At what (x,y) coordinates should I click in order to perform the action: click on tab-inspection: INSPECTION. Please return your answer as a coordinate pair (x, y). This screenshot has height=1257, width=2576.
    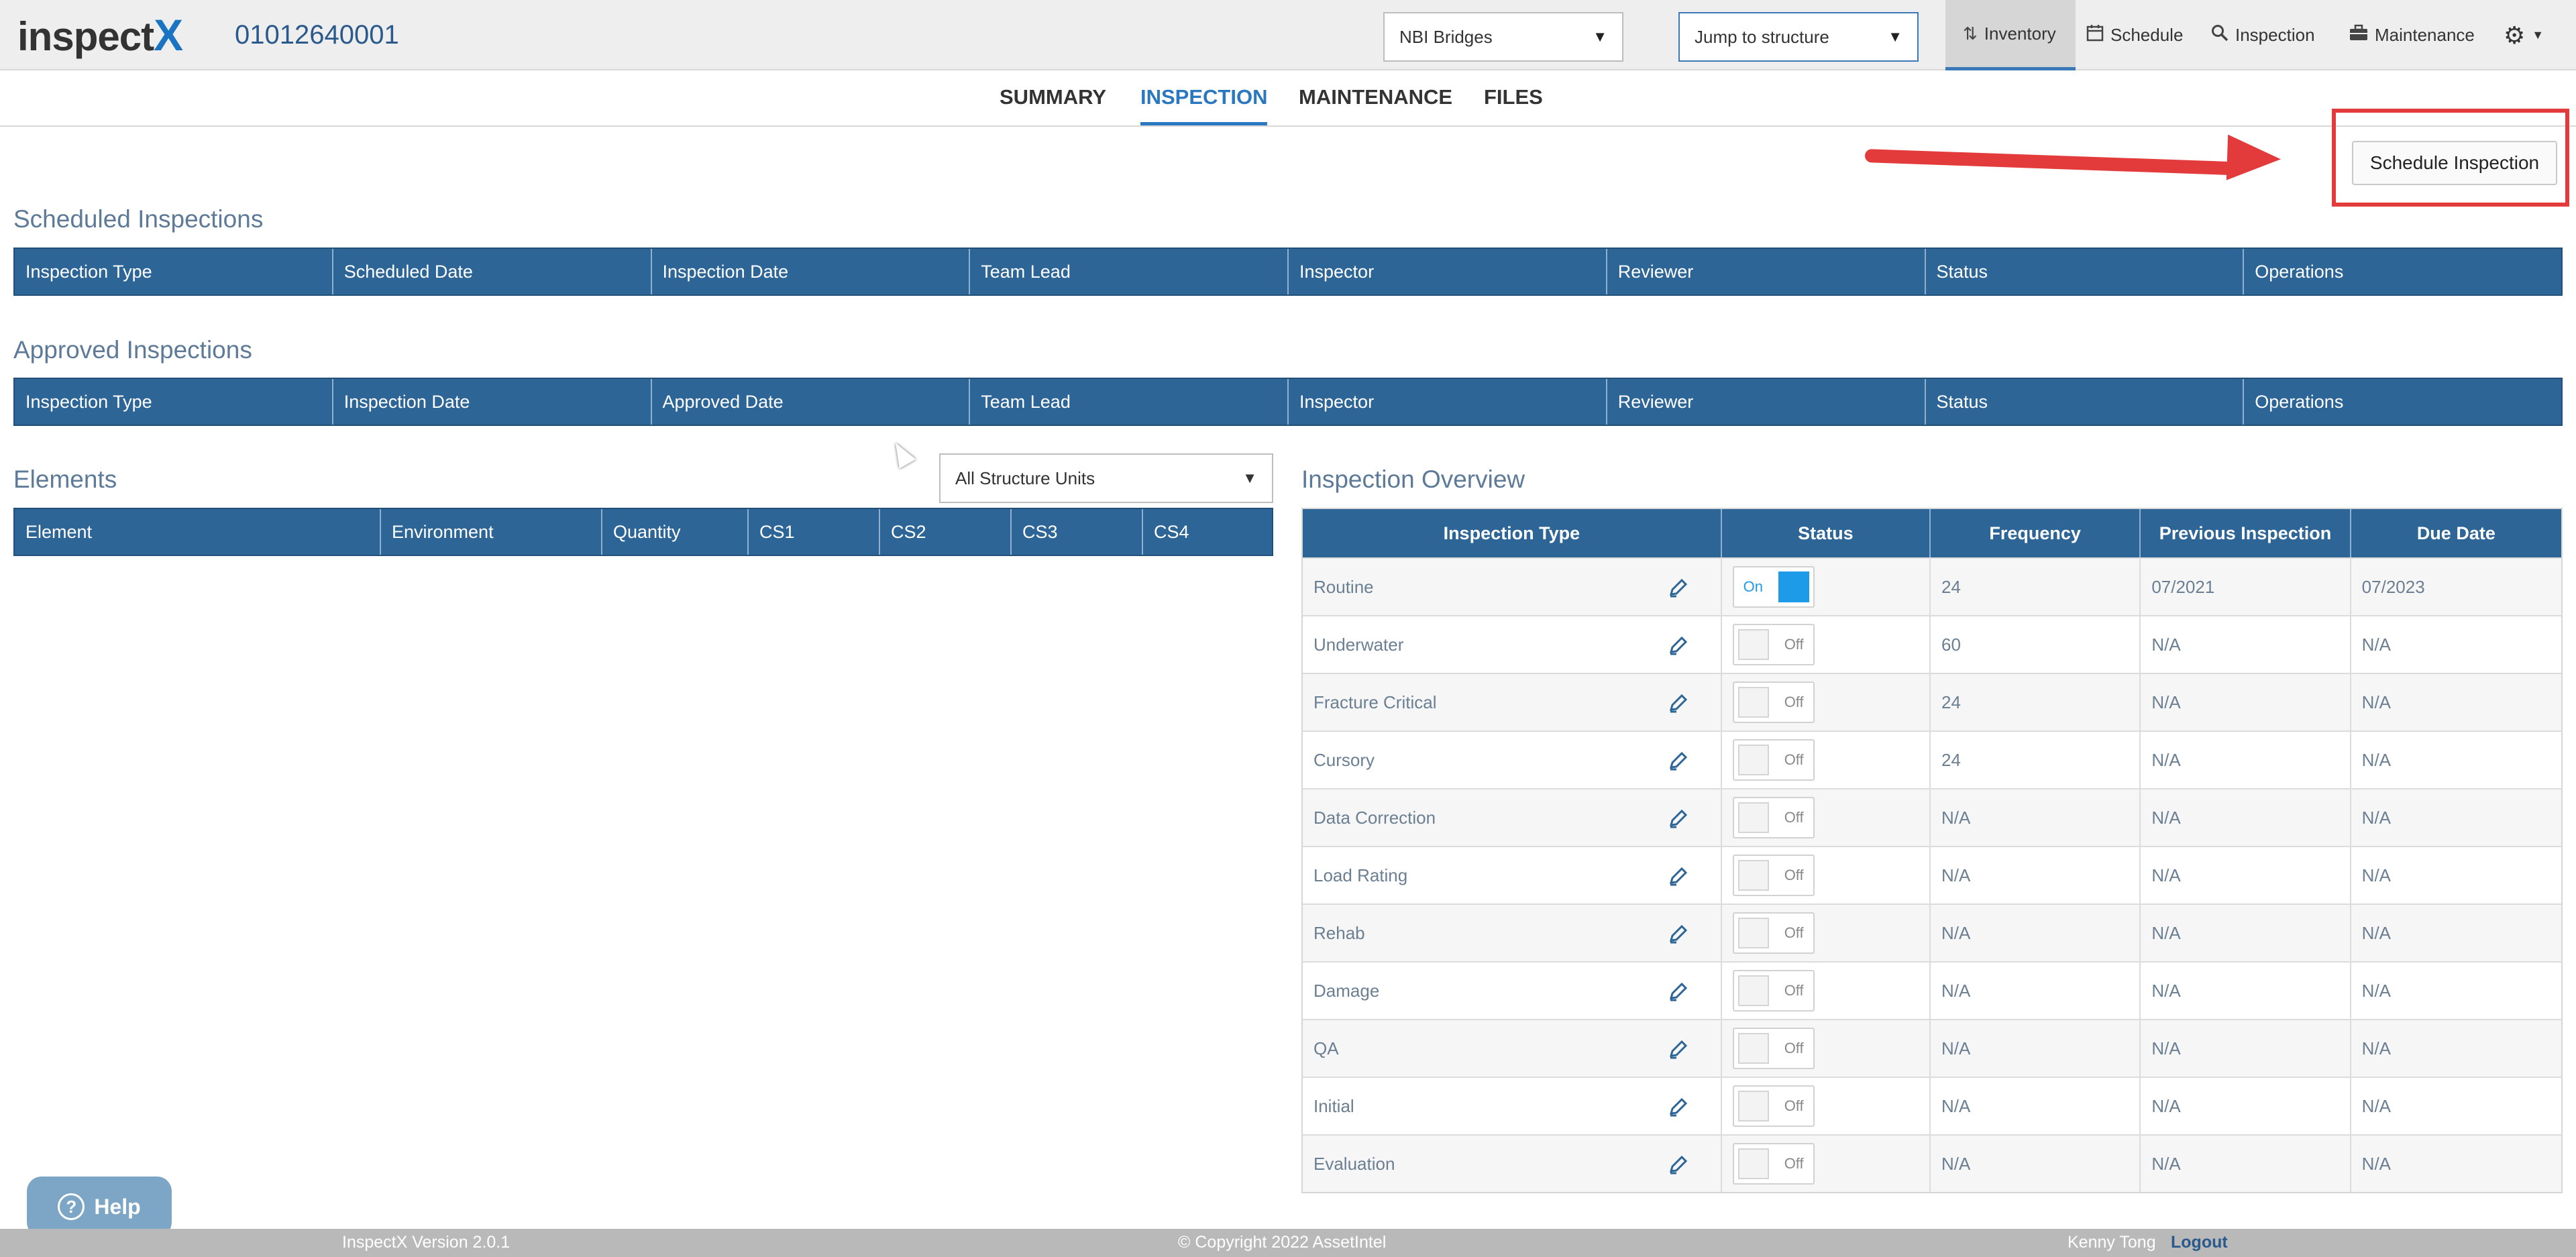
    Looking at the image, I should click on (1204, 105).